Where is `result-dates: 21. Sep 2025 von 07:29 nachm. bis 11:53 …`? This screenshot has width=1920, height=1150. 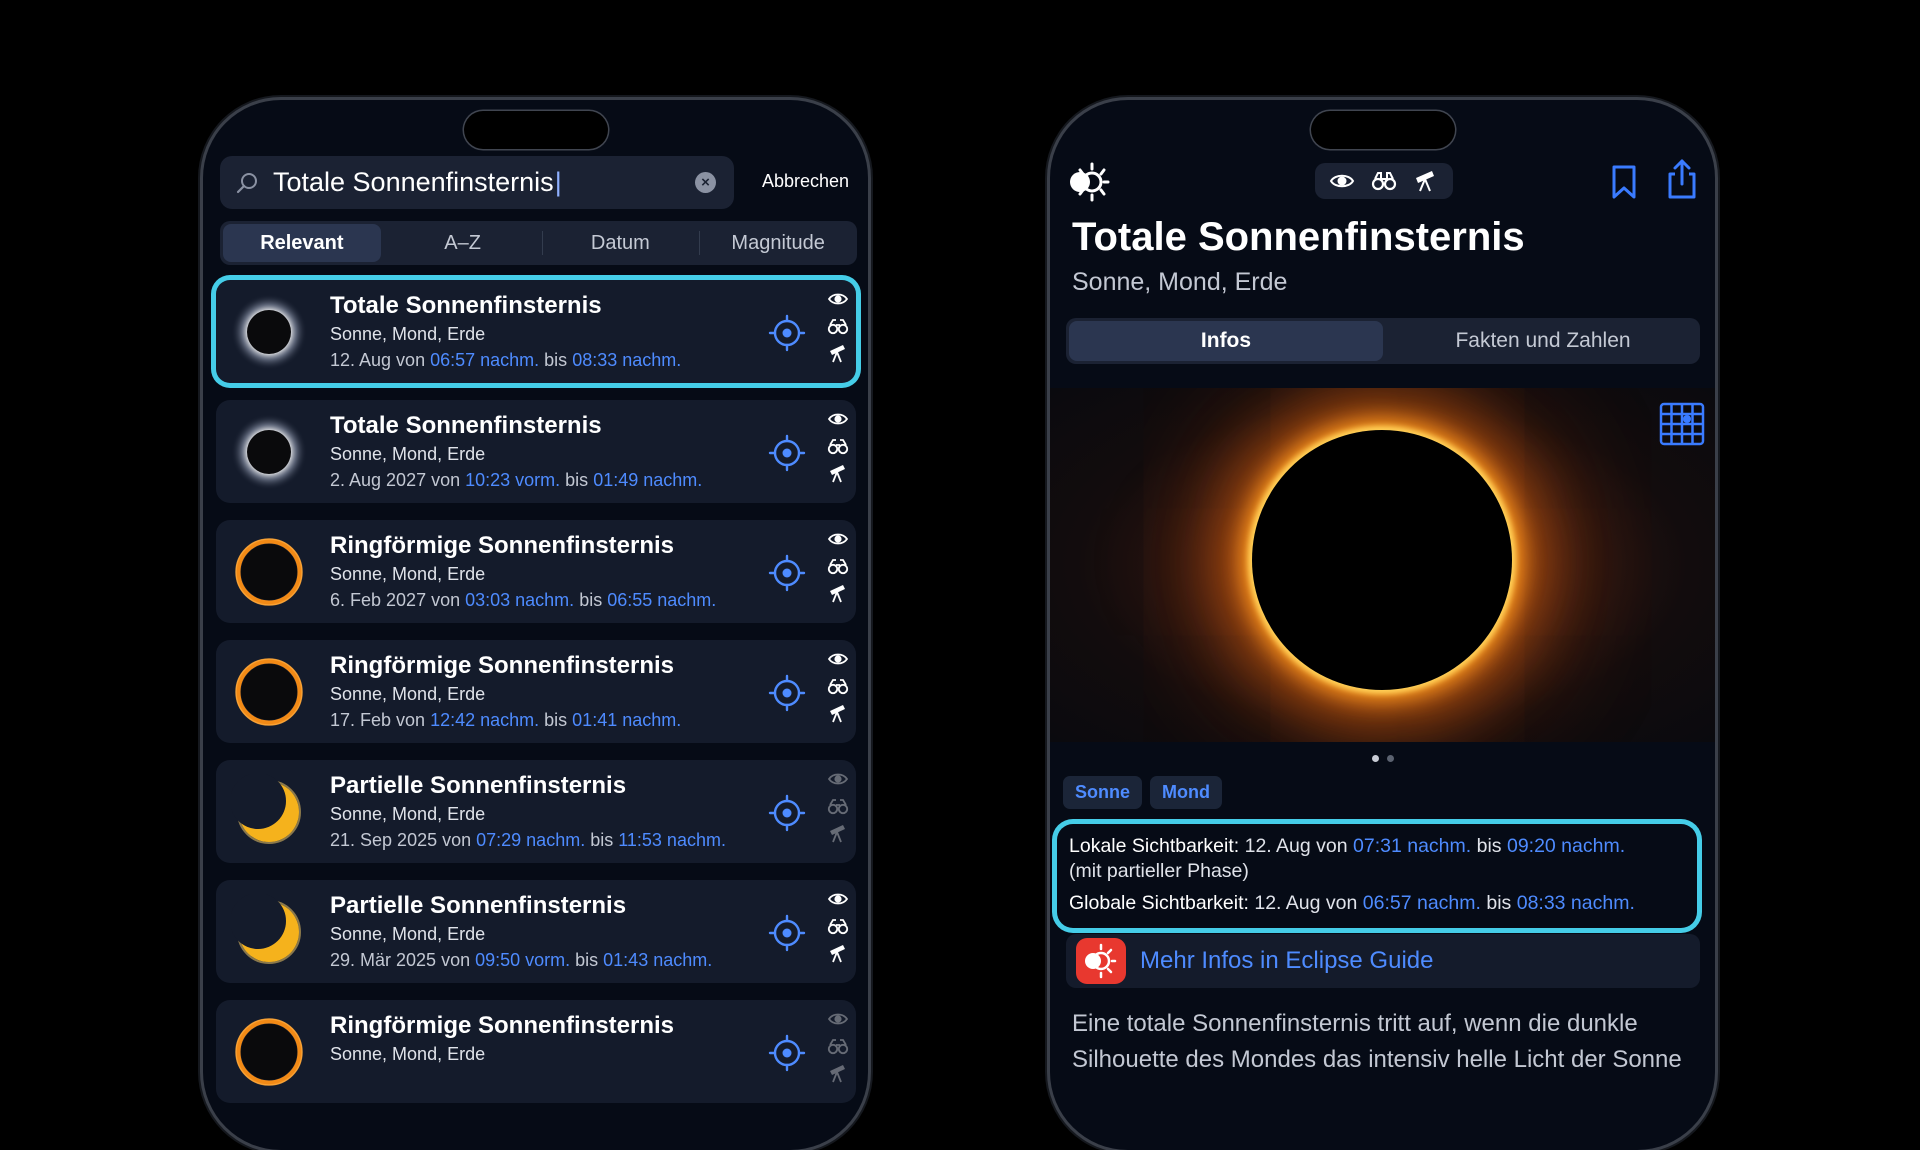
result-dates: 21. Sep 2025 von 07:29 nachm. bis 11:53 … is located at coordinates (528, 840).